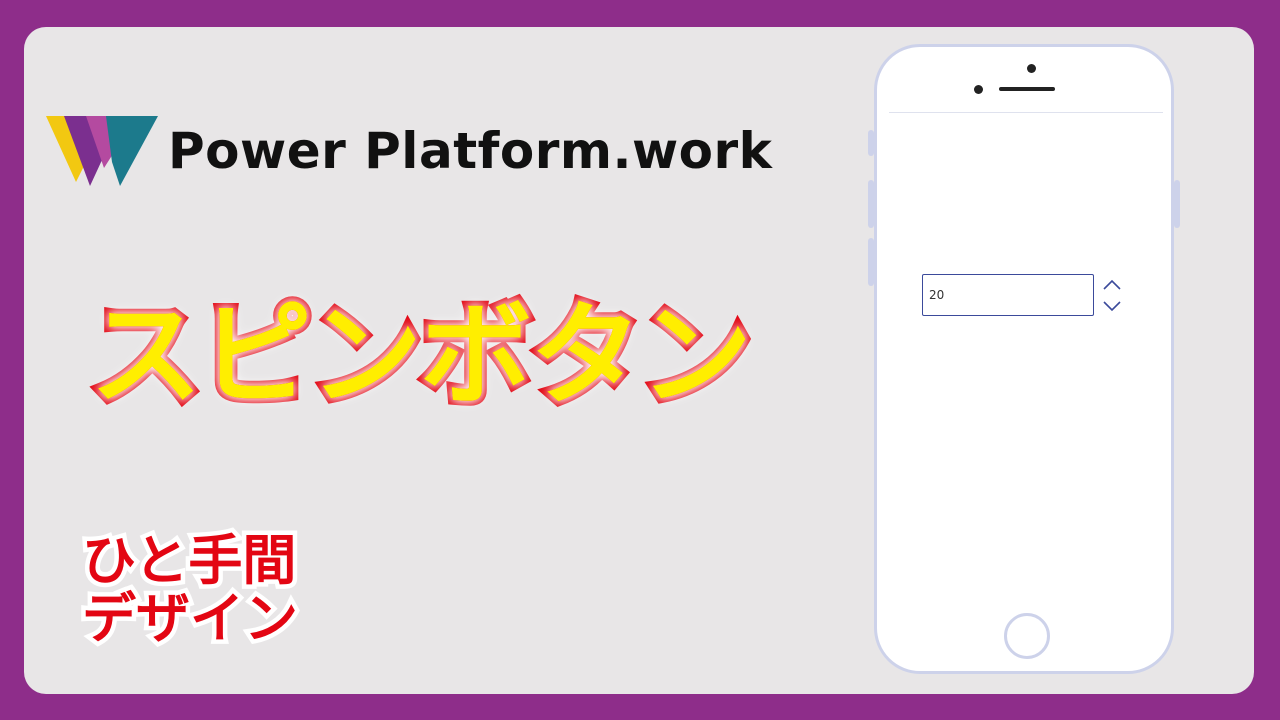  Describe the element at coordinates (102, 151) in the screenshot. I see `power-platform-w-logo` at that location.